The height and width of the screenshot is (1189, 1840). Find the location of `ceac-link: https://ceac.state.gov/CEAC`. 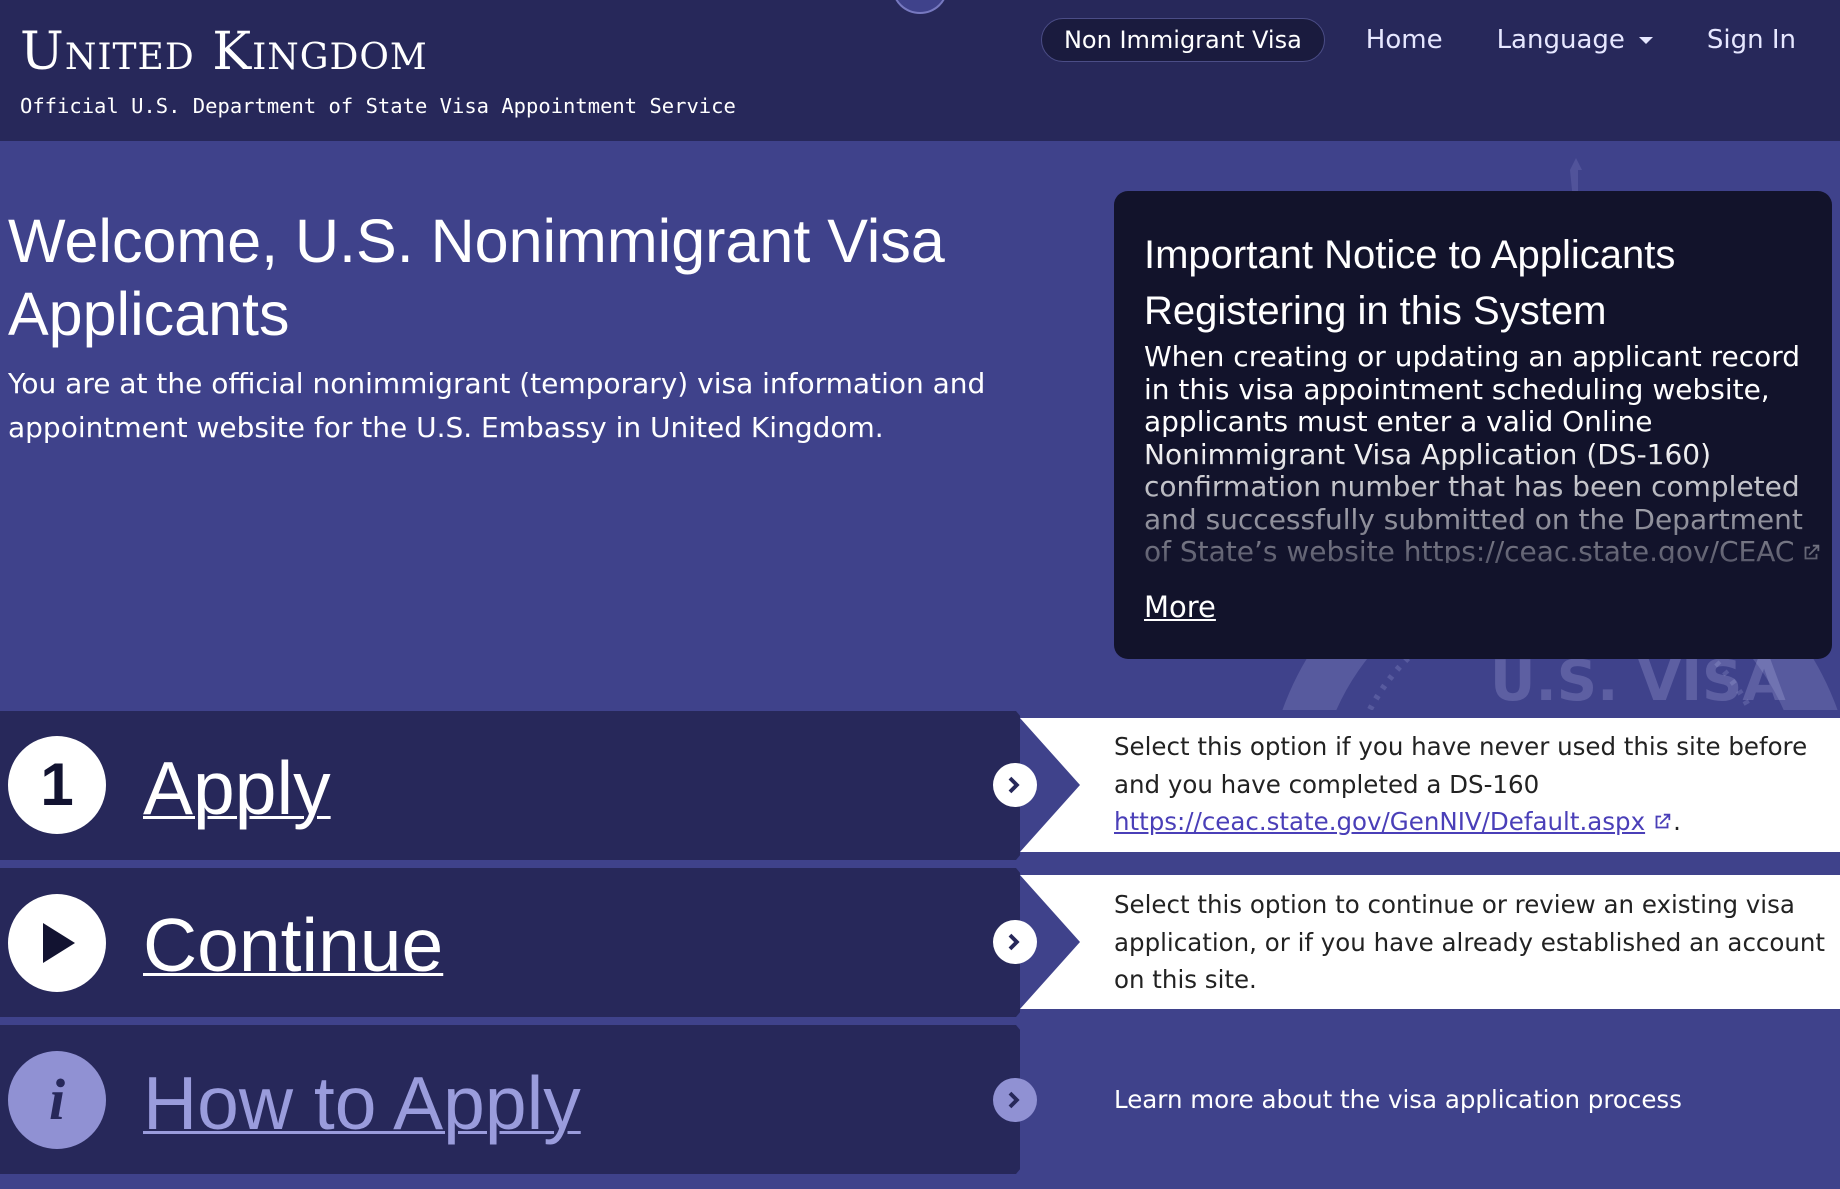

ceac-link: https://ceac.state.gov/CEAC is located at coordinates (1613, 549).